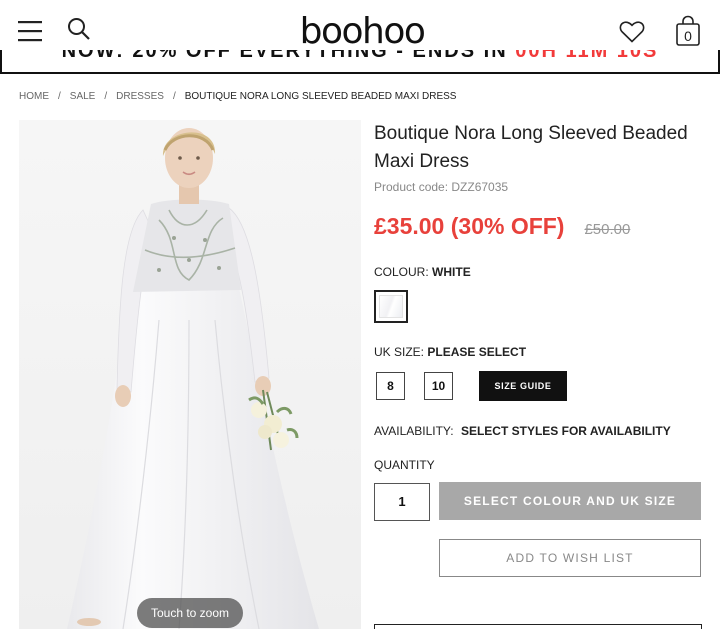 This screenshot has height=629, width=720. I want to click on swatch-image, so click(391, 306).